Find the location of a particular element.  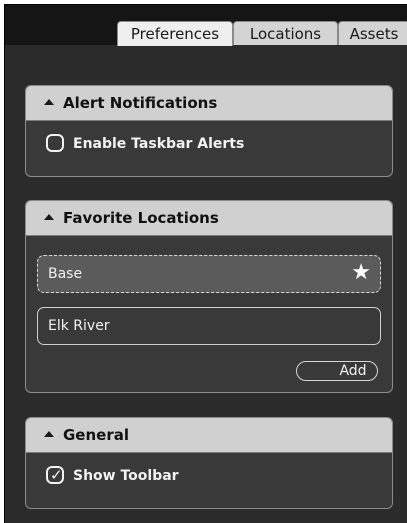

checkbox-label: Show Toolbar is located at coordinates (126, 476).